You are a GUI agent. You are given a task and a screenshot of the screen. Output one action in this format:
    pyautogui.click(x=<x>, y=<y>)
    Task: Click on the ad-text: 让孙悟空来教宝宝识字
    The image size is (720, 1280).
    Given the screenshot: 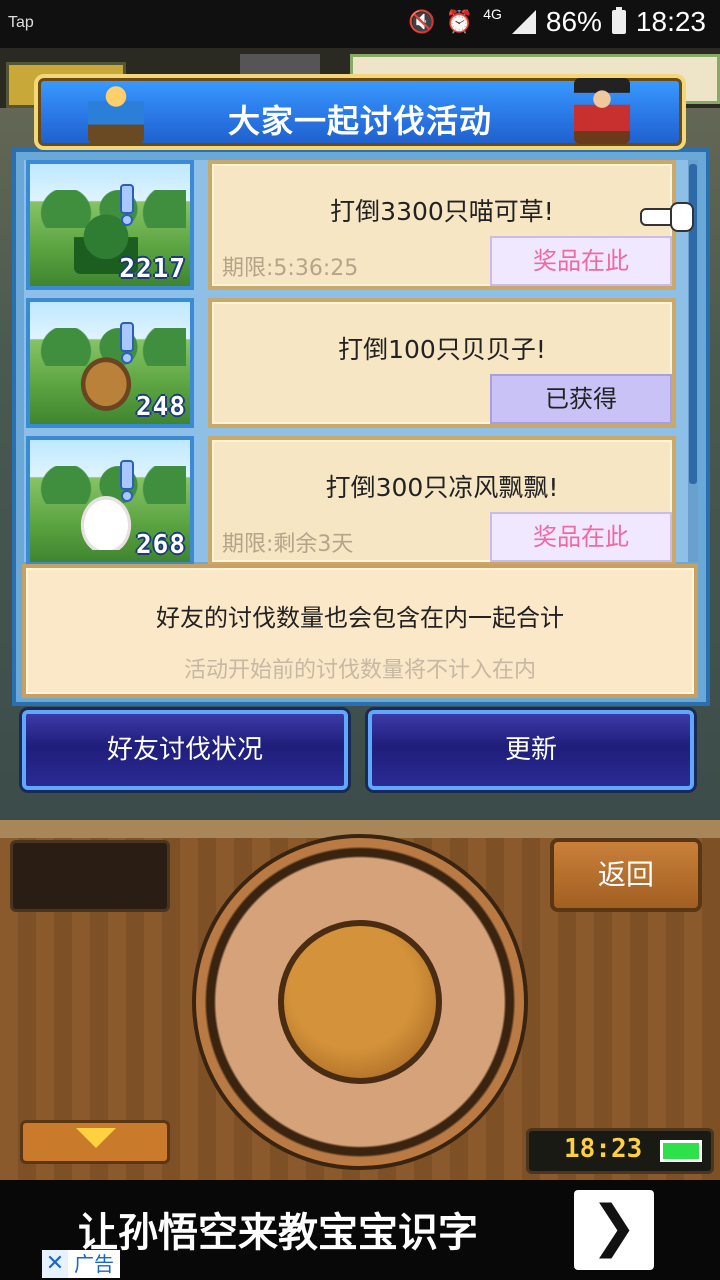 What is the action you would take?
    pyautogui.click(x=278, y=1229)
    